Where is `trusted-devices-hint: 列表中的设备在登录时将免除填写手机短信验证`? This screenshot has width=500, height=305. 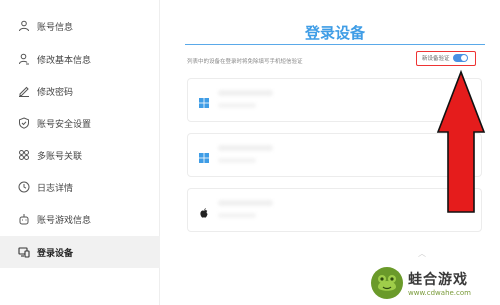 trusted-devices-hint: 列表中的设备在登录时将免除填写手机短信验证 is located at coordinates (245, 62).